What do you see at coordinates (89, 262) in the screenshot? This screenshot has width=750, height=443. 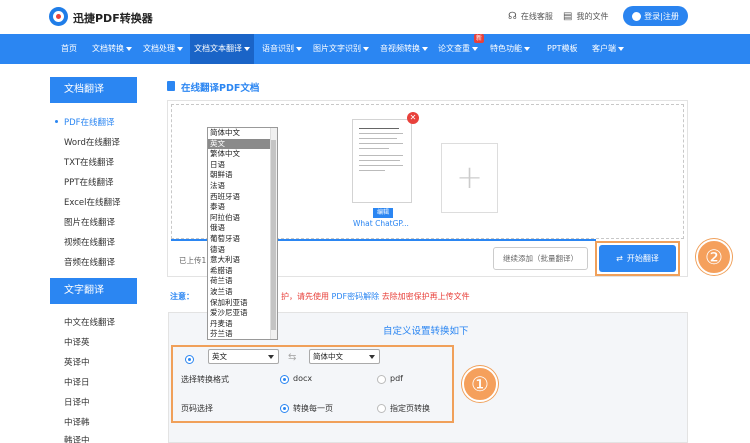 I see `sidebar-item-audio: 音频在线翻译` at bounding box center [89, 262].